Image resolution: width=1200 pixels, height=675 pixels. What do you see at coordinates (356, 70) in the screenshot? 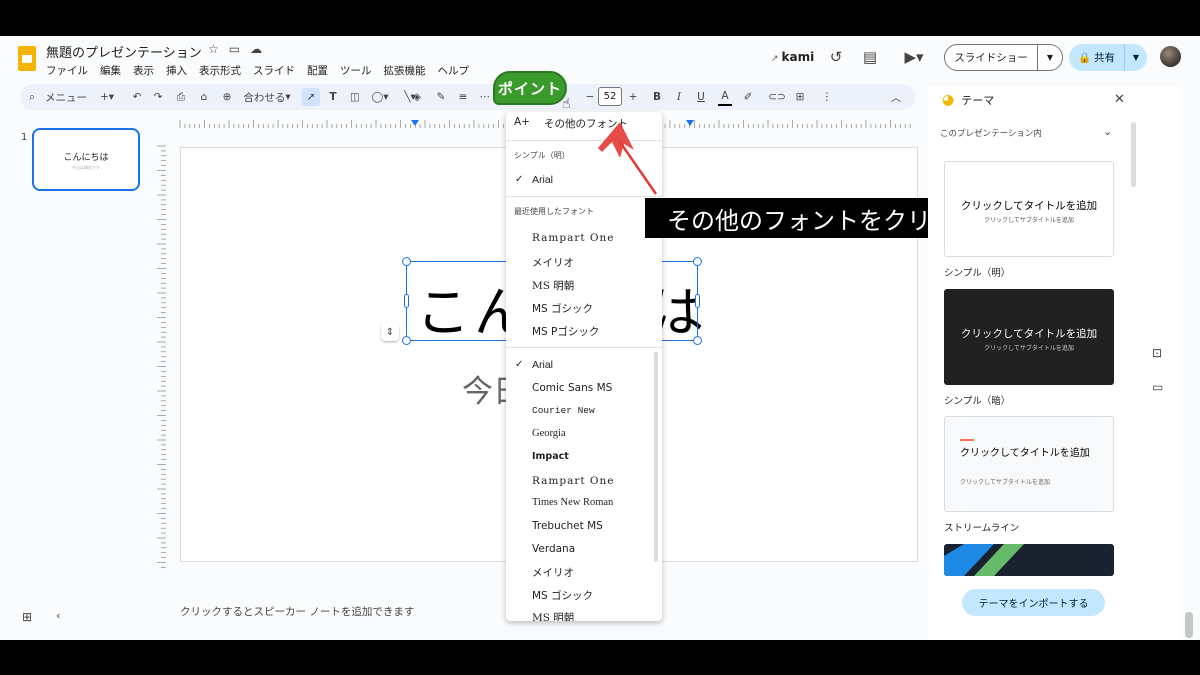
I see `menu-tools: ツール` at bounding box center [356, 70].